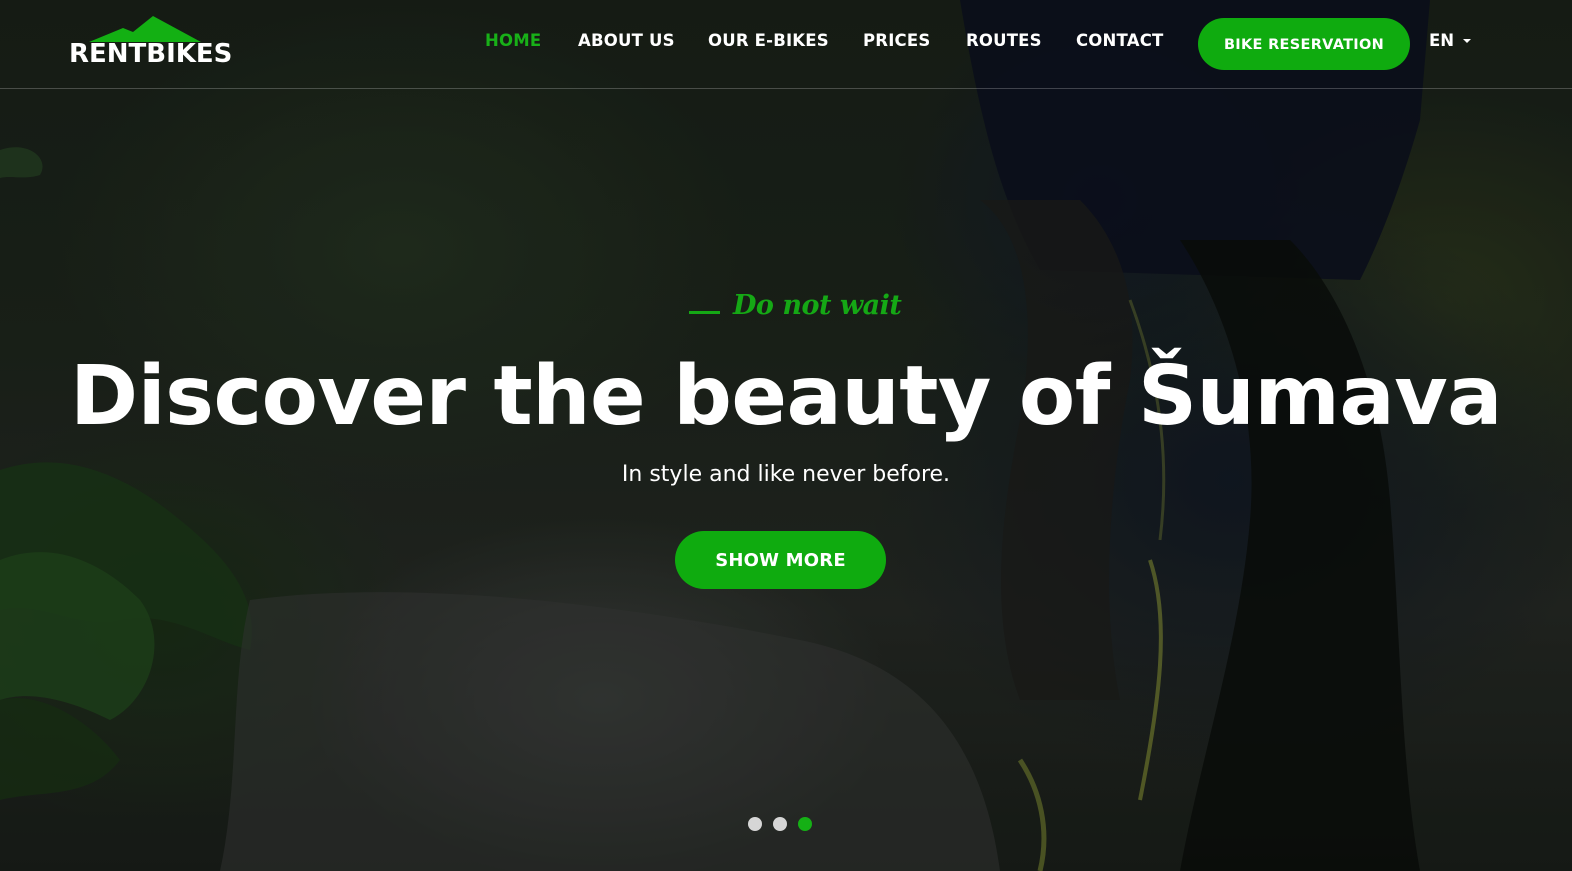  Describe the element at coordinates (1441, 41) in the screenshot. I see `language-selector: EN` at that location.